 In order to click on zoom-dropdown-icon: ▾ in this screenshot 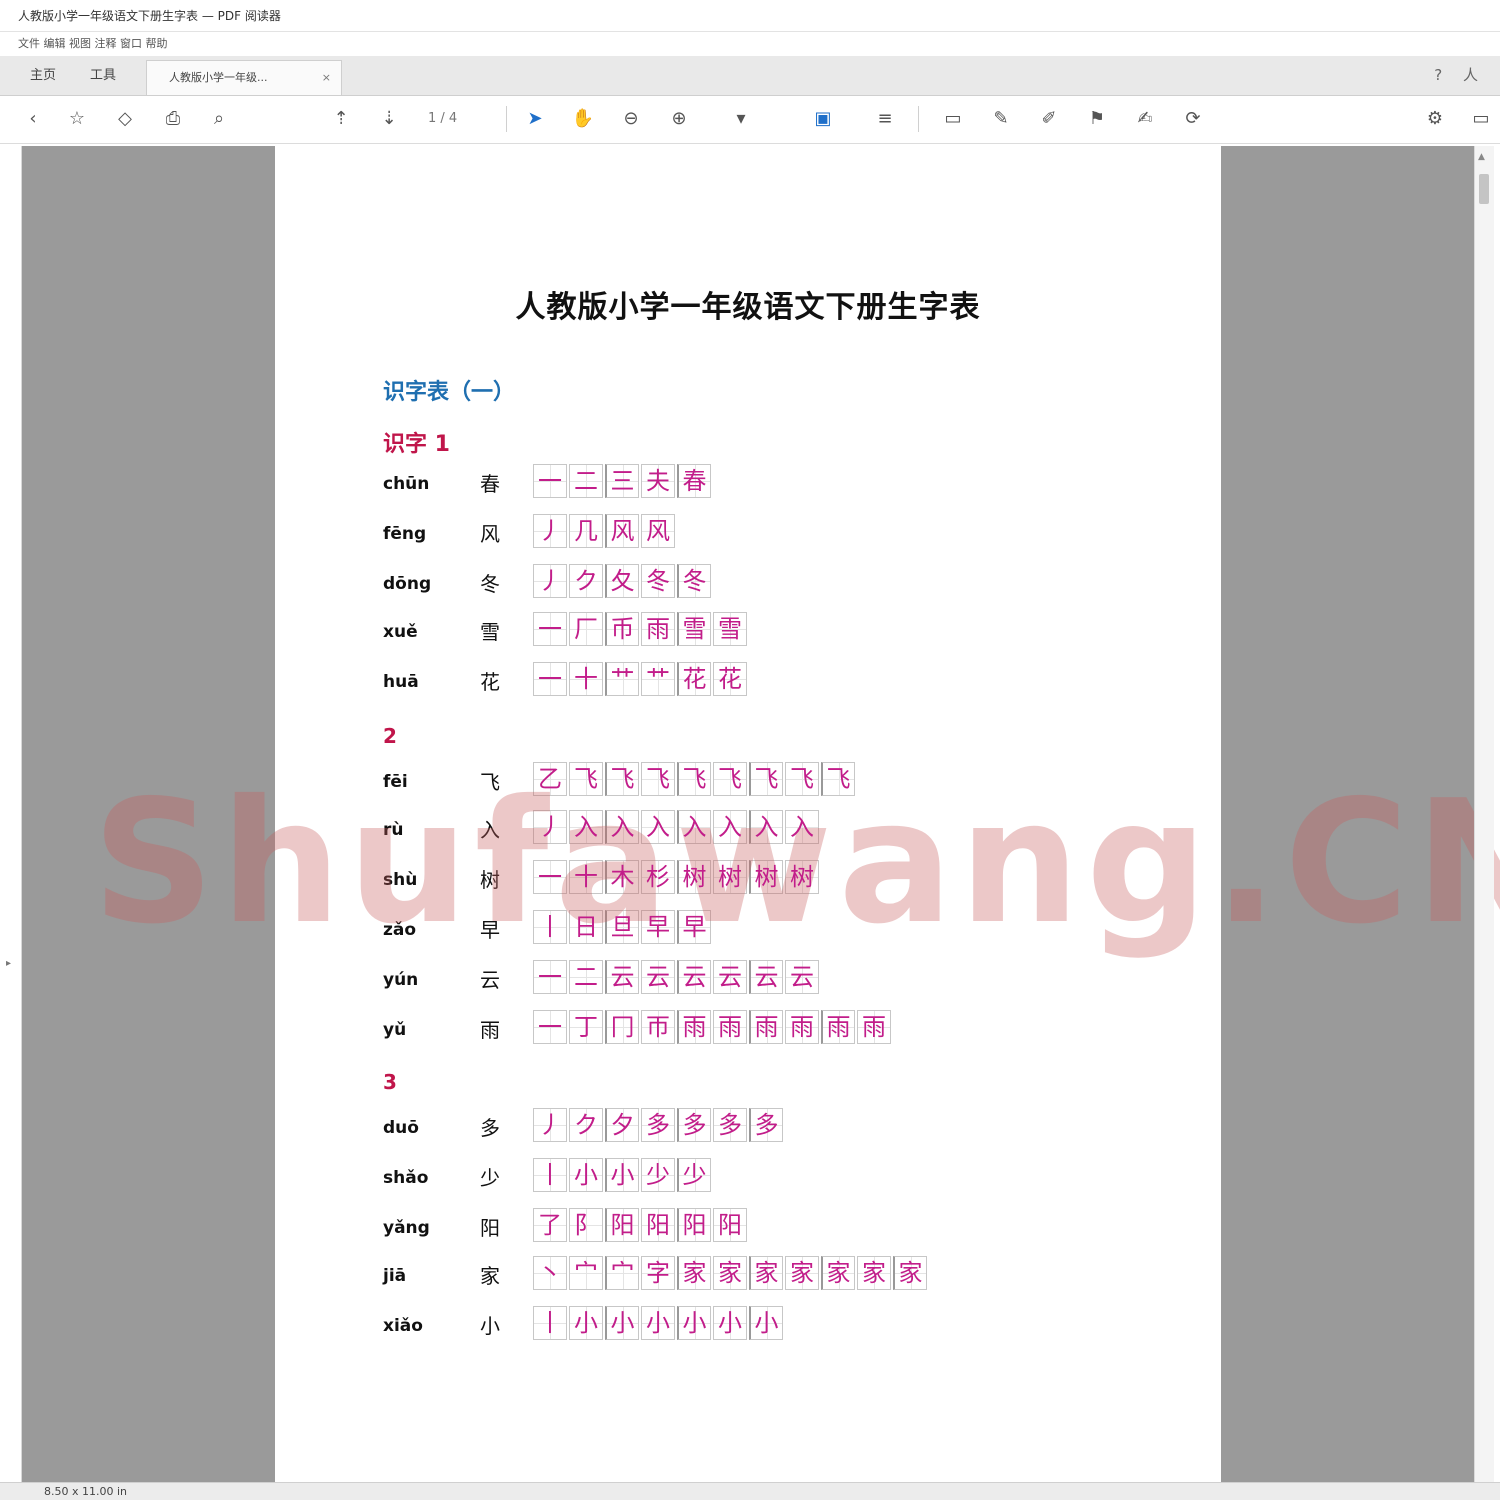, I will do `click(741, 119)`.